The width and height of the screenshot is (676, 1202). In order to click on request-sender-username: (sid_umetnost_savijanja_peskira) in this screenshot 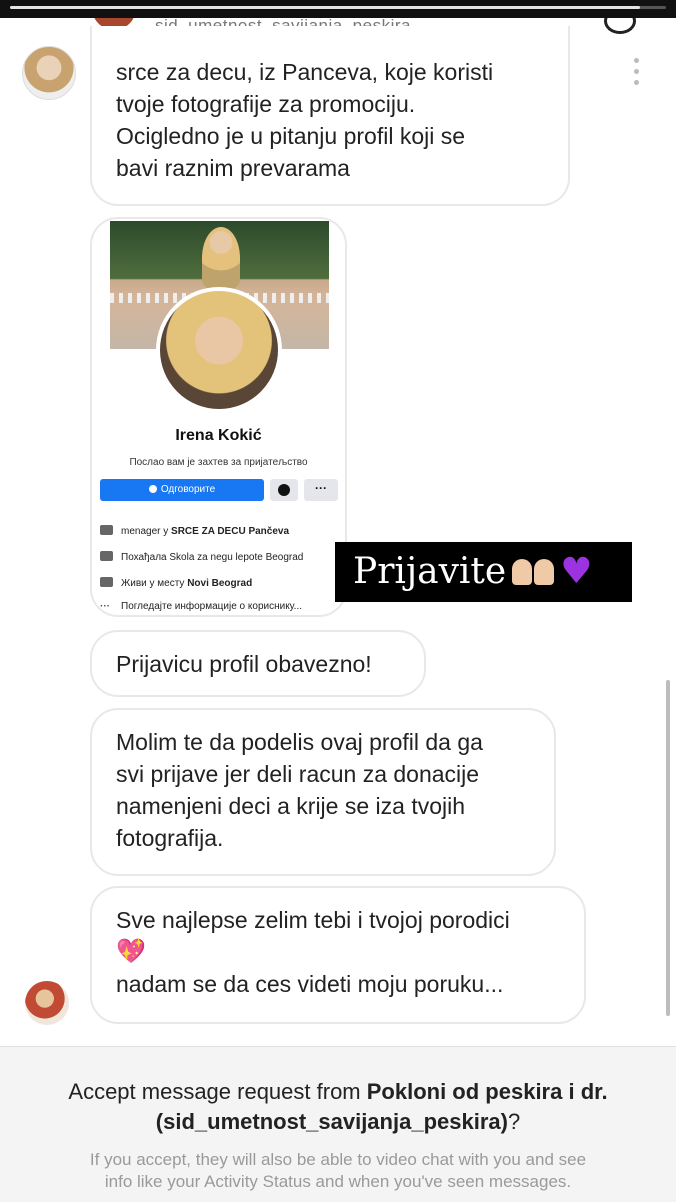, I will do `click(331, 1121)`.